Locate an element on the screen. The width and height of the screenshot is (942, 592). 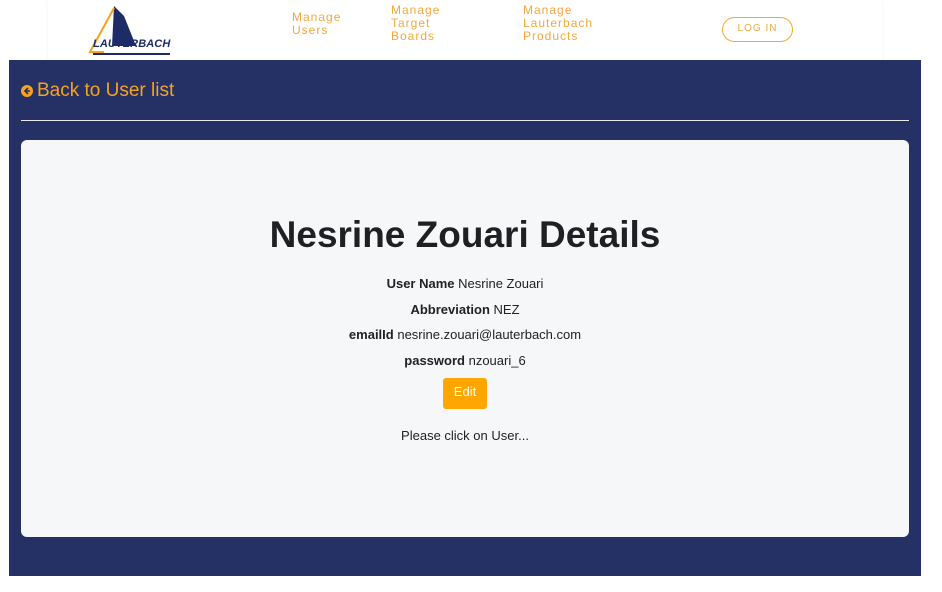
nav-manage-users: Manage Users is located at coordinates (316, 24).